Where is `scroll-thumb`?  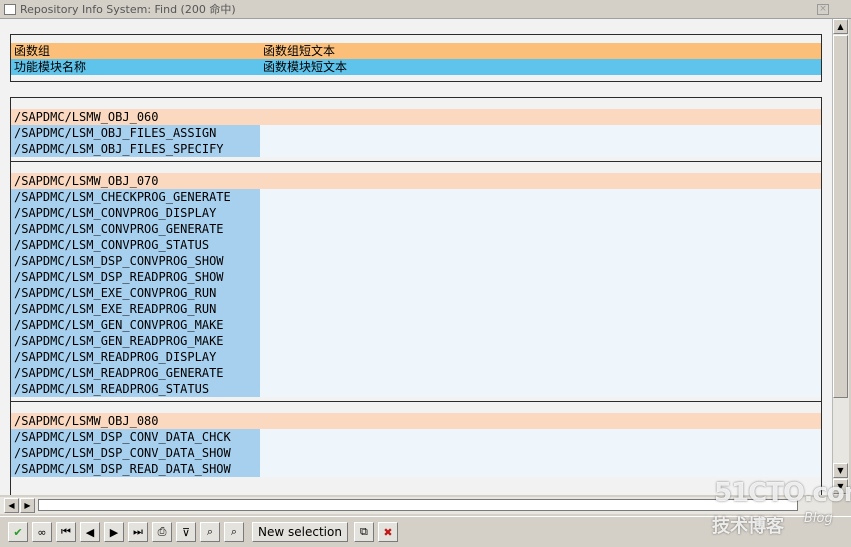 scroll-thumb is located at coordinates (840, 216).